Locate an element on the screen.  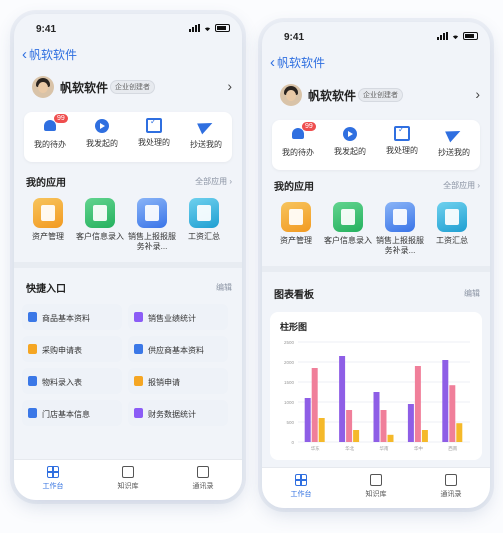
quick-item-label: 报销申请 is located at coordinates (164, 382).